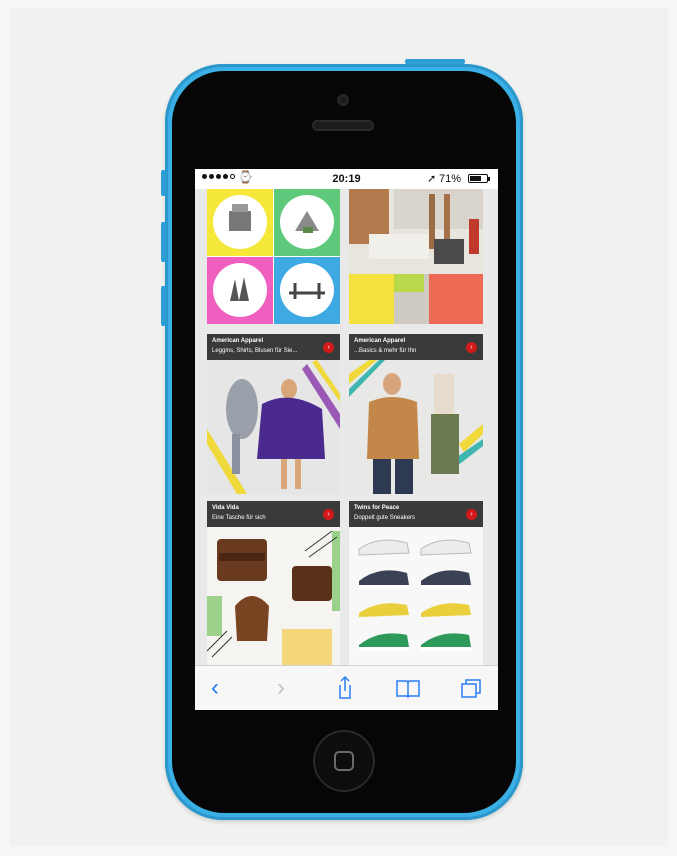  I want to click on location-arrow-icon: ➚, so click(432, 179).